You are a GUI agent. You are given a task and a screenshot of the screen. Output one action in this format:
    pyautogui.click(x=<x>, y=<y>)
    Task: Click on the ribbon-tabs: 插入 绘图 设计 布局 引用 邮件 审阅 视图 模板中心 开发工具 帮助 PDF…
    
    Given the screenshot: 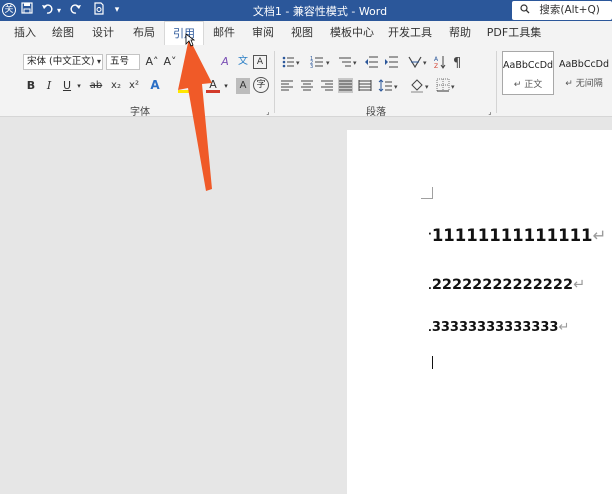 What is the action you would take?
    pyautogui.click(x=306, y=33)
    